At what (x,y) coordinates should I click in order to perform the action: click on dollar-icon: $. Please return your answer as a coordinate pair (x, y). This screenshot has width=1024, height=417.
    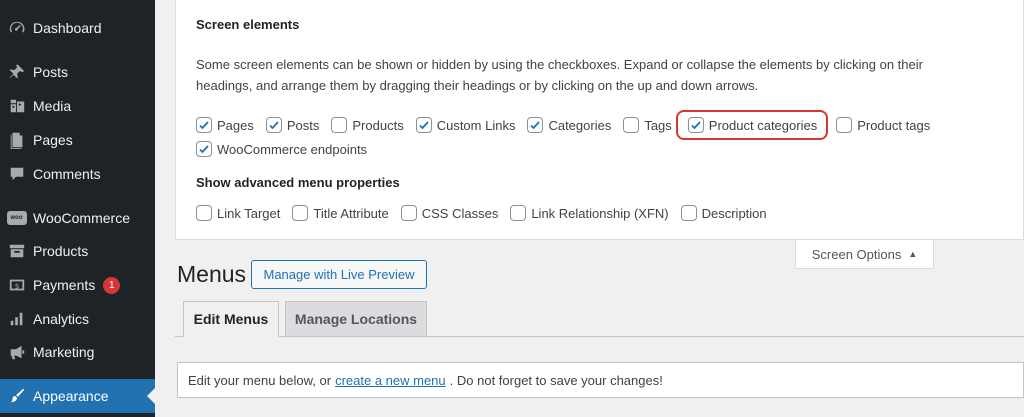
    Looking at the image, I should click on (16, 285).